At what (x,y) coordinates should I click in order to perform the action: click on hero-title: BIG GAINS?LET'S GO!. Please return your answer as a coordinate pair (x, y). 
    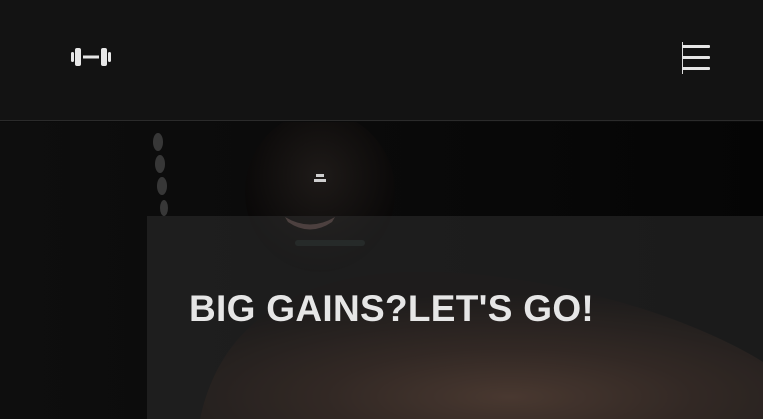
    Looking at the image, I should click on (392, 308).